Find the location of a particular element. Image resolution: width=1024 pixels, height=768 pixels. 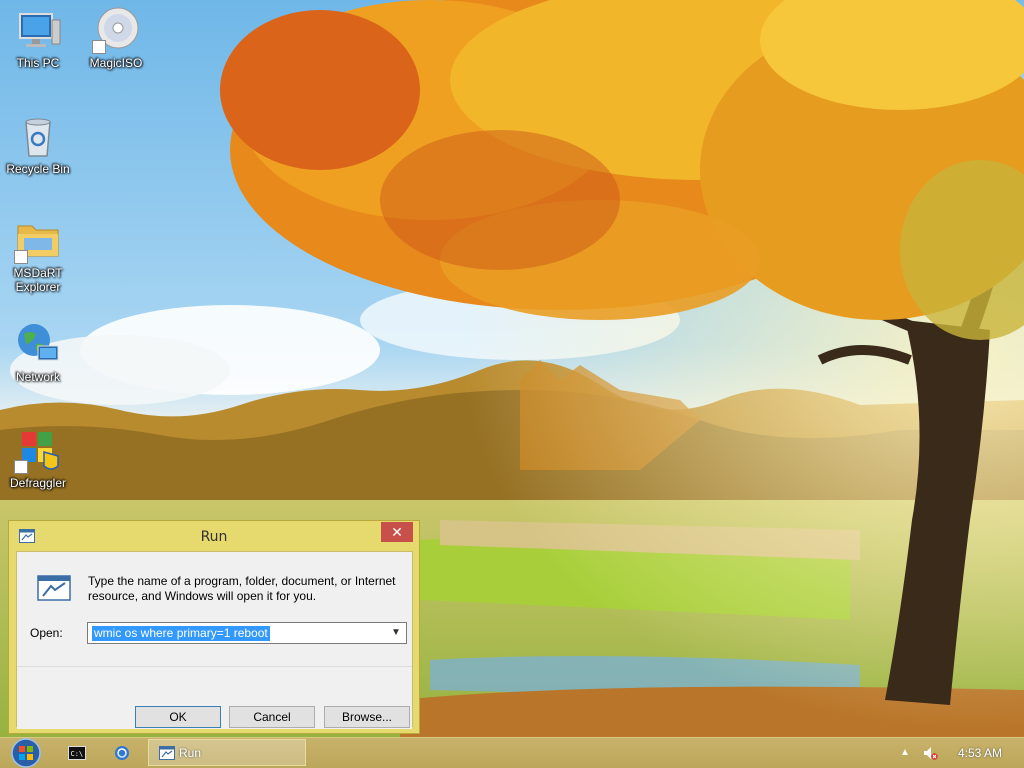

desktop-icon-this-pc: This PC is located at coordinates (38, 38).